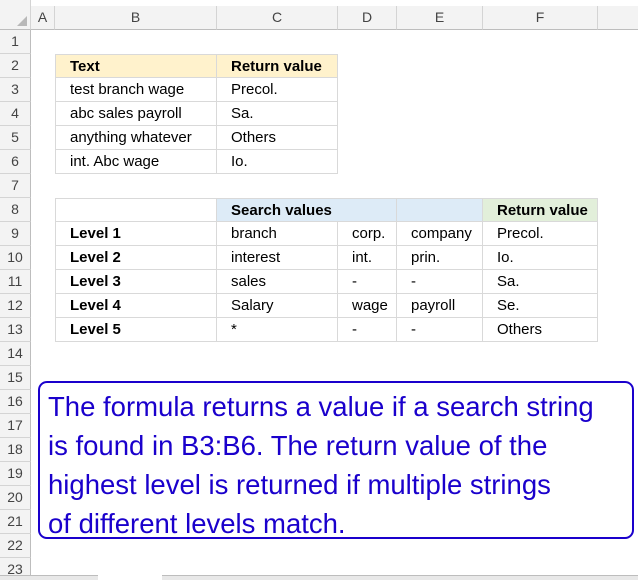  I want to click on table2-cell-level: Level 1, so click(136, 234).